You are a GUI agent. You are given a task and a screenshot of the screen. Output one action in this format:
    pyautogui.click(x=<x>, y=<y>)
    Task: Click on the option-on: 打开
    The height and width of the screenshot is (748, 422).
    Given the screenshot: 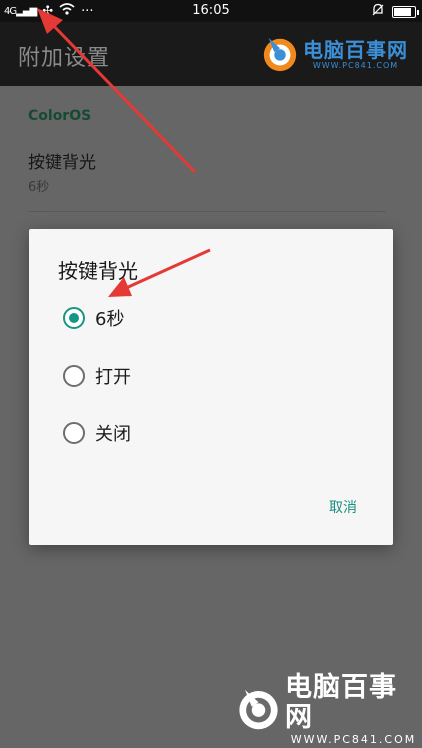 What is the action you would take?
    pyautogui.click(x=97, y=376)
    